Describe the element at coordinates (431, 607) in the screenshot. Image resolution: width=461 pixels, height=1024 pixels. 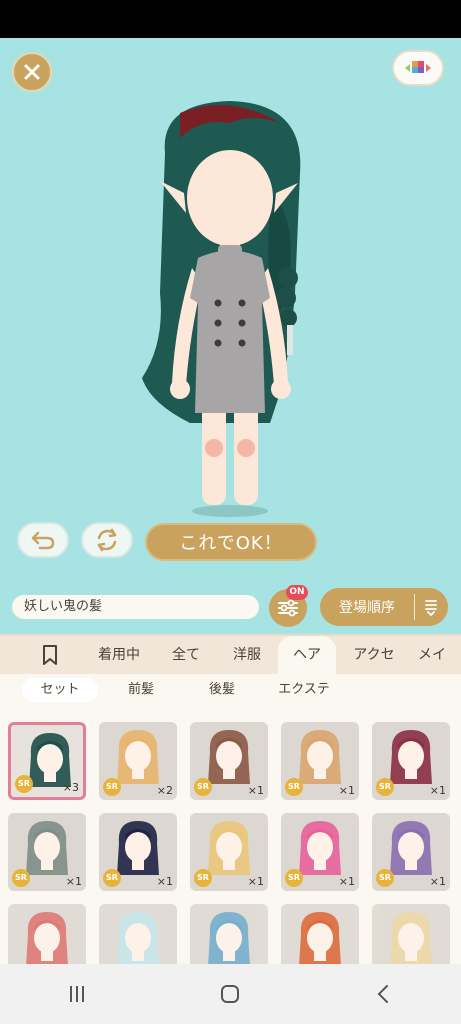
I see `sort-icon` at that location.